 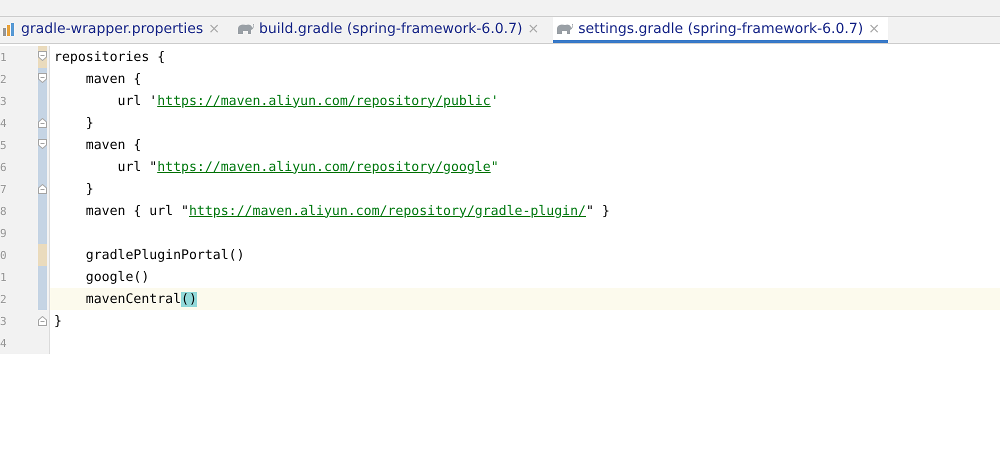 I want to click on editor-tab: settings.gradle (spring-framework-6.0.7) ×, so click(x=720, y=30).